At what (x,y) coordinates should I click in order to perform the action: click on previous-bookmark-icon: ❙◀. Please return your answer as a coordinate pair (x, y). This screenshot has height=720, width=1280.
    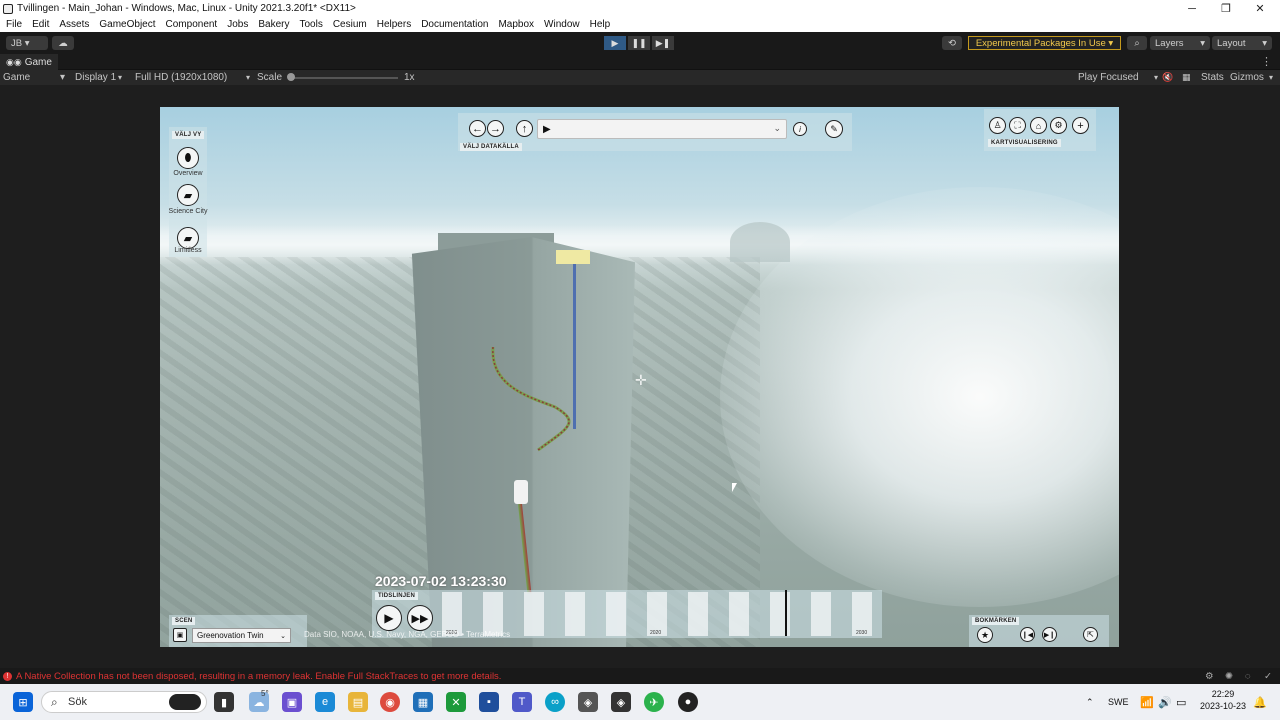
    Looking at the image, I should click on (1027, 634).